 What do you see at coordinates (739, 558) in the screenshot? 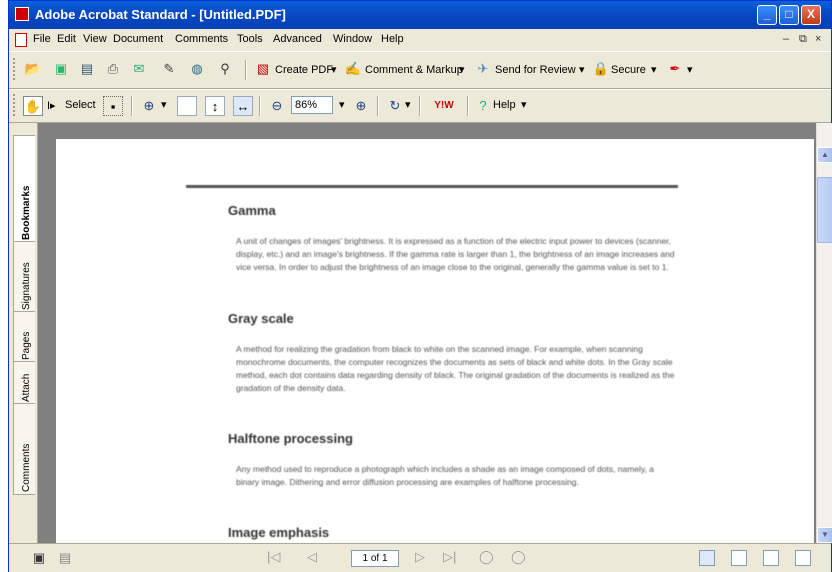
I see `continuous-icon` at bounding box center [739, 558].